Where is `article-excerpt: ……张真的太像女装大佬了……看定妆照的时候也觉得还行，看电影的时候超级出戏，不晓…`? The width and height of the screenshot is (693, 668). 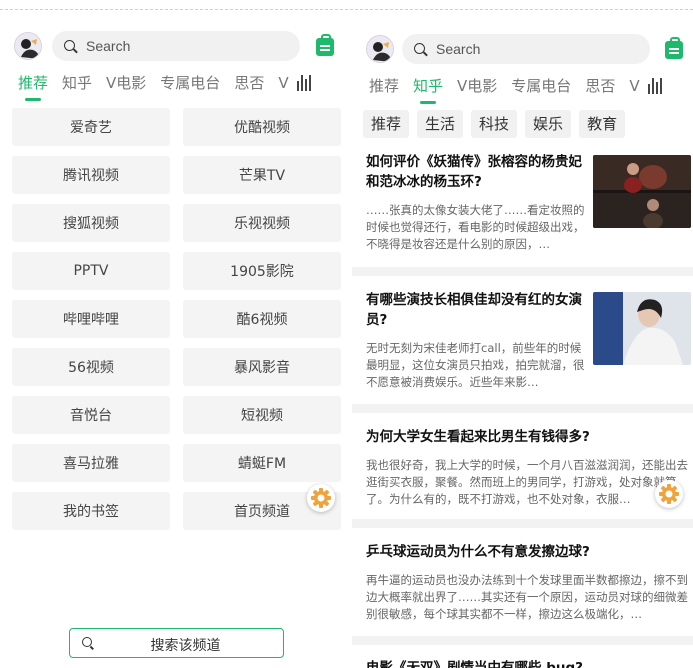
article-excerpt: ……张真的太像女装大佬了……看定妆照的时候也觉得还行，看电影的时候超级出戏，不晓… is located at coordinates (475, 227).